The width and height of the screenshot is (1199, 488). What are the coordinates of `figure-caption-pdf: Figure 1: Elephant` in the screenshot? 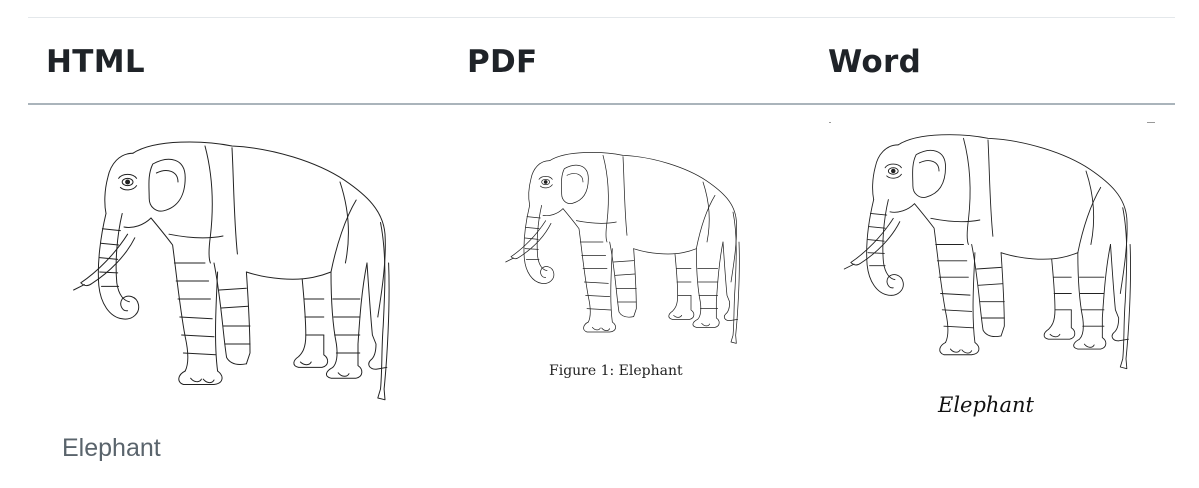 It's located at (616, 371).